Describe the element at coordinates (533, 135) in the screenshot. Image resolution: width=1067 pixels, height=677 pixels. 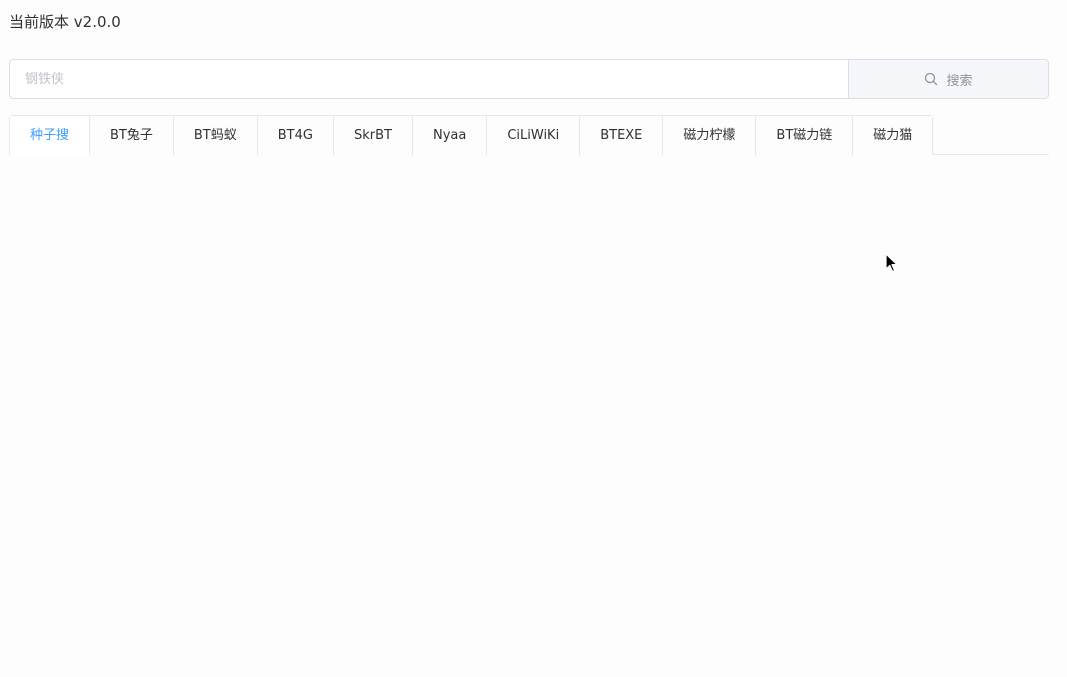
I see `tab-ciliwiki: CiLiWiKi` at that location.